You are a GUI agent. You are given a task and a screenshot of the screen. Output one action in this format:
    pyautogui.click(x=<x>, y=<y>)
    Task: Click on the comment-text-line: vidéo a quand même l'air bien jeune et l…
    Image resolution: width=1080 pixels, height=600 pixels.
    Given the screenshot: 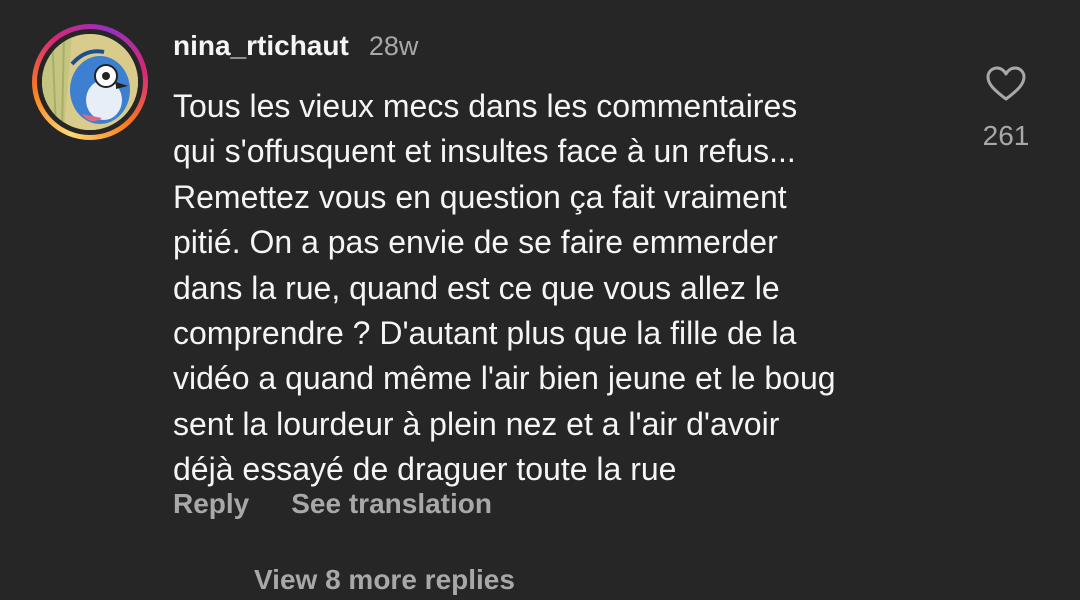 What is the action you would take?
    pyautogui.click(x=504, y=378)
    